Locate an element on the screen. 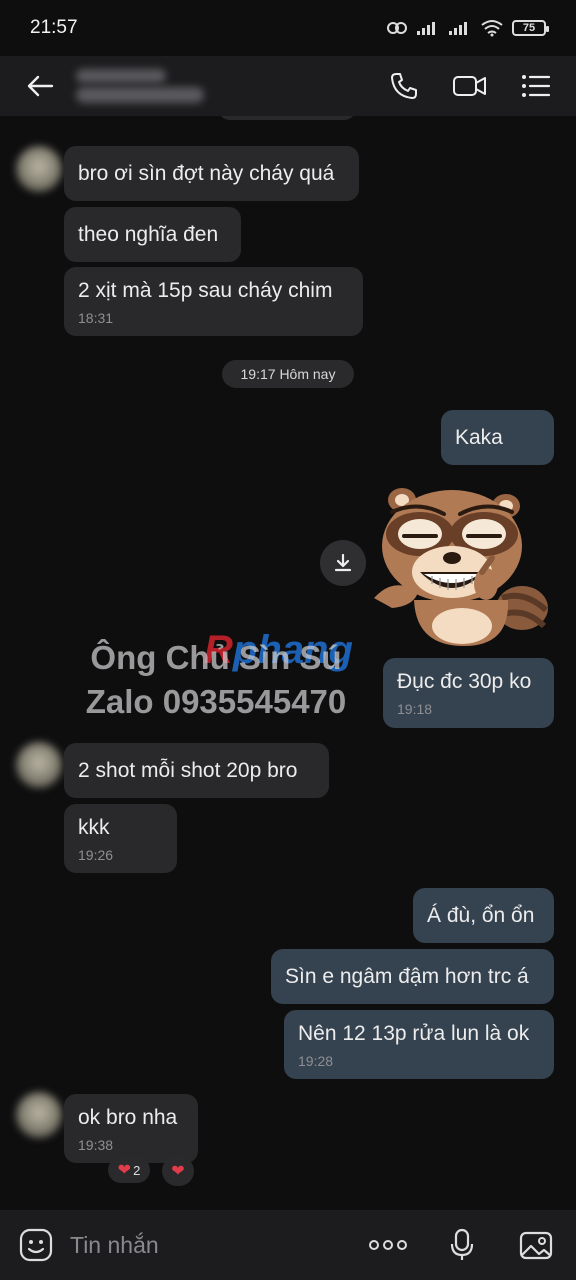 The height and width of the screenshot is (1280, 576). add-reaction-button: ❤ is located at coordinates (178, 1171).